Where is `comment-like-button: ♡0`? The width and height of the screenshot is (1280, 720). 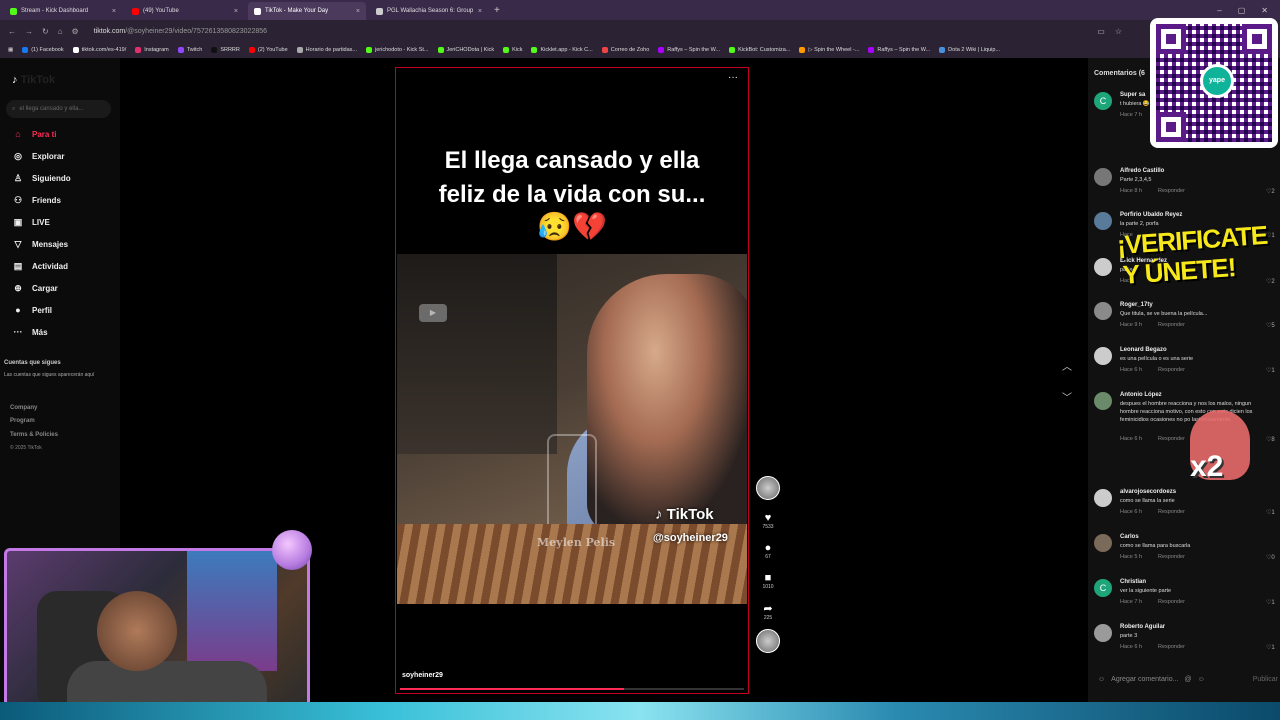 comment-like-button: ♡0 is located at coordinates (1270, 557).